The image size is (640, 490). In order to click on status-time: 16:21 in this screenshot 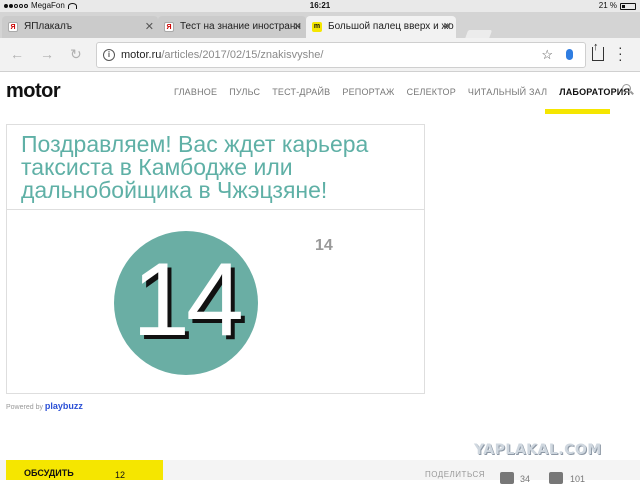, I will do `click(320, 5)`.